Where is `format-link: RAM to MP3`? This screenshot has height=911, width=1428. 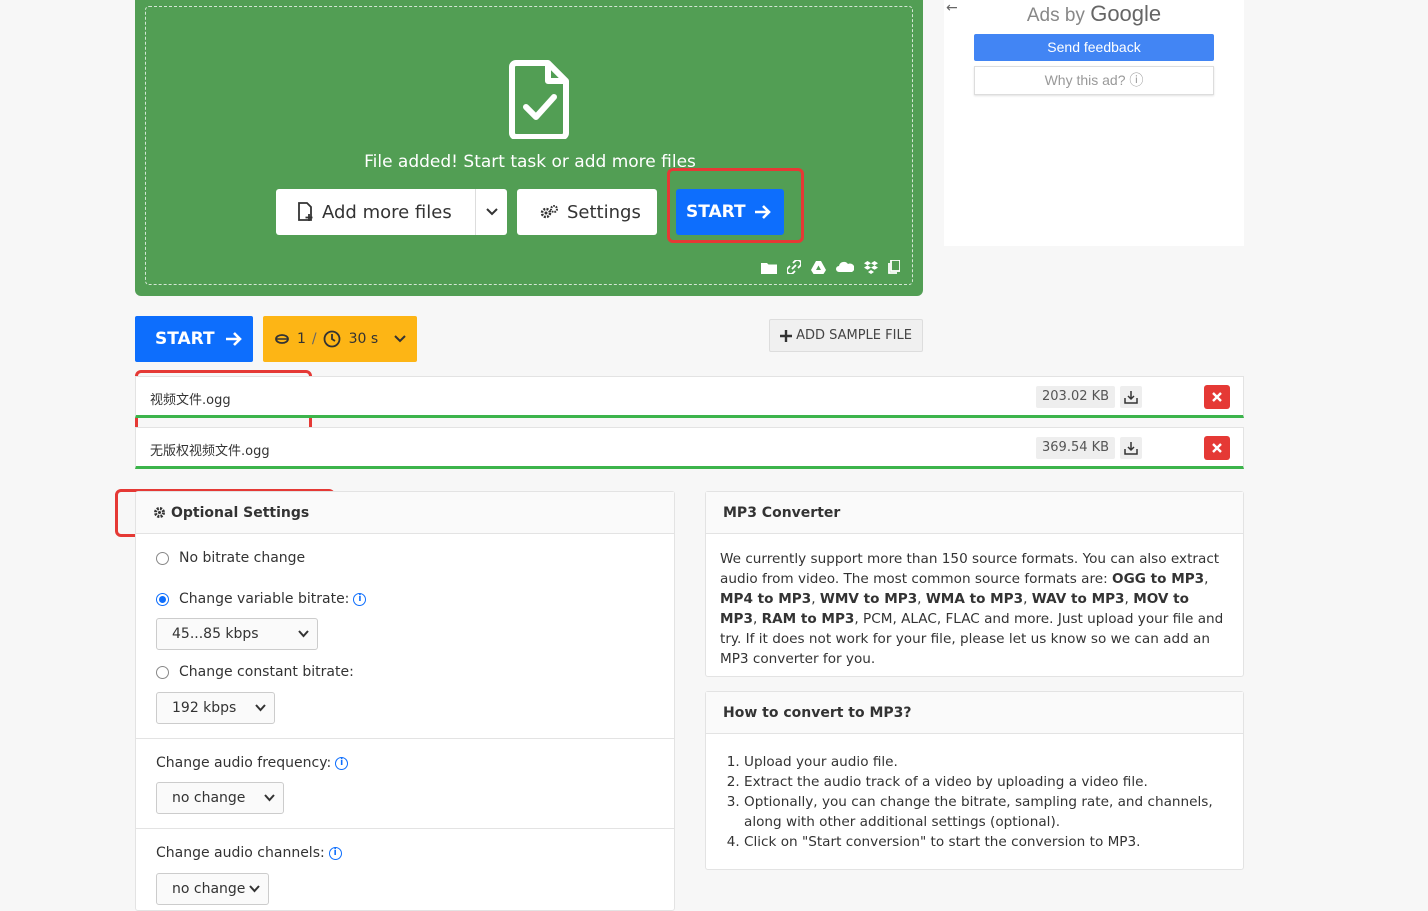
format-link: RAM to MP3 is located at coordinates (808, 619).